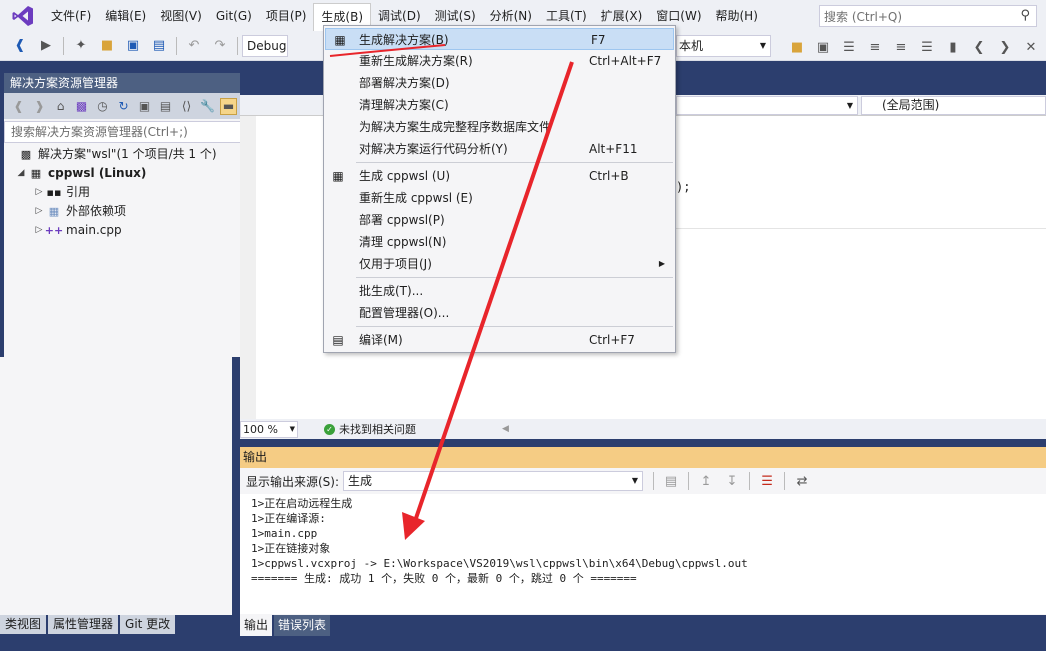  Describe the element at coordinates (302, 625) in the screenshot. I see `tab-error-list: 错误列表` at that location.